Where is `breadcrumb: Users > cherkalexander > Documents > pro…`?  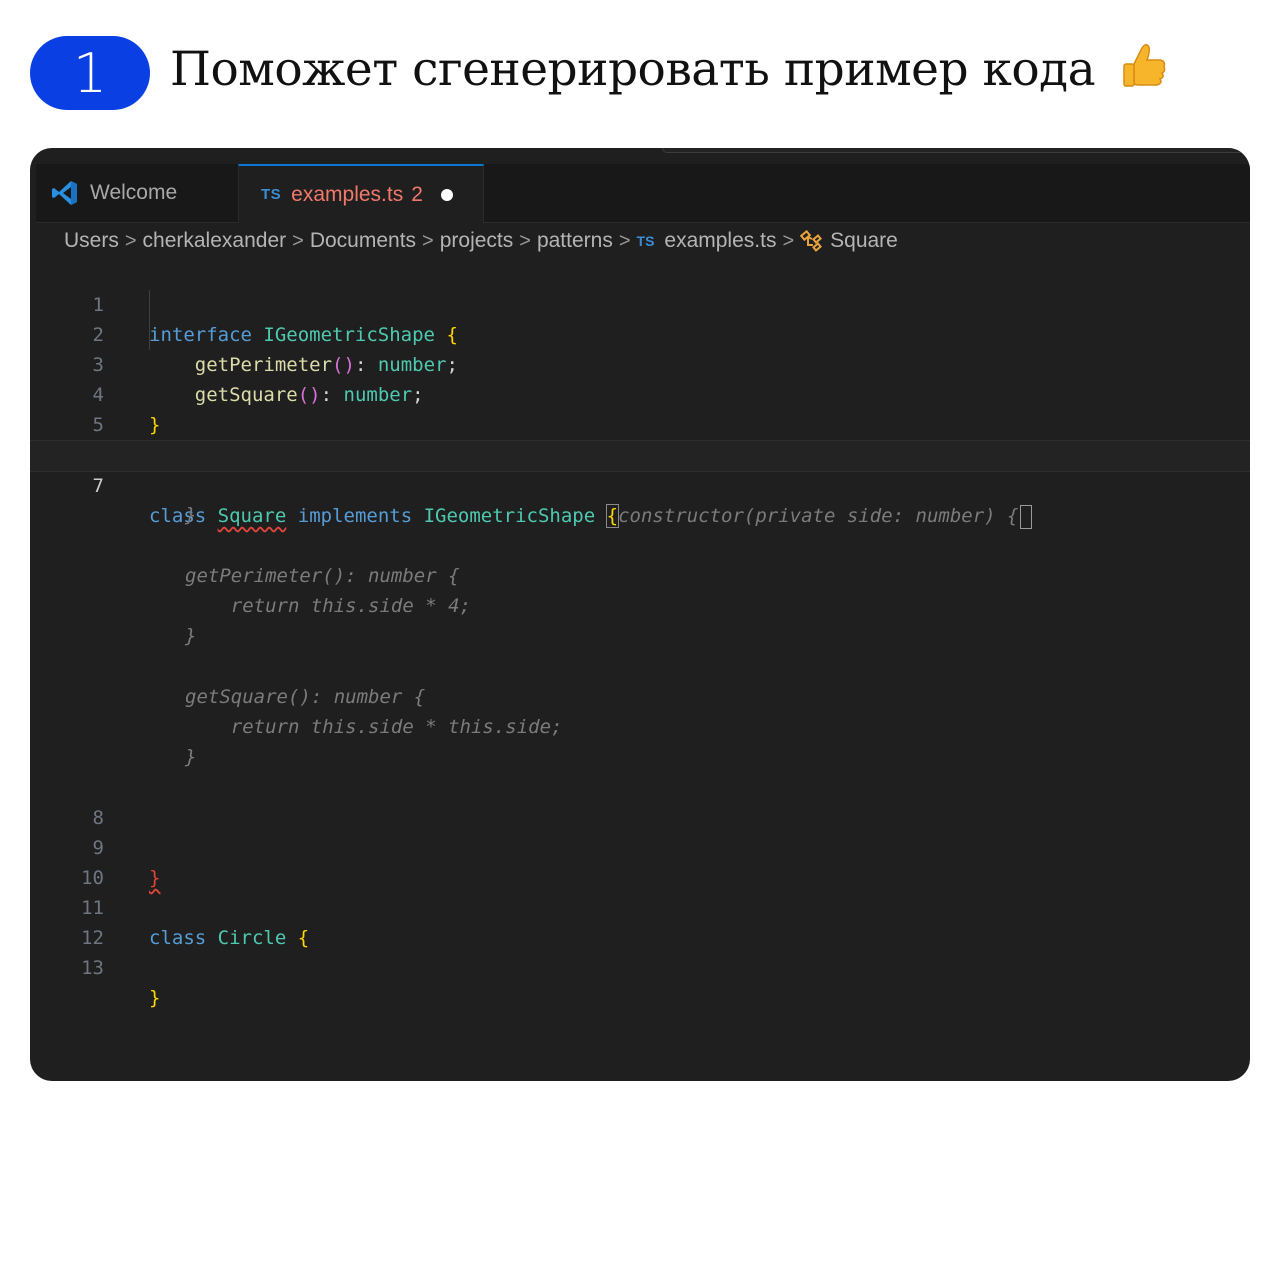 breadcrumb: Users > cherkalexander > Documents > pro… is located at coordinates (481, 241).